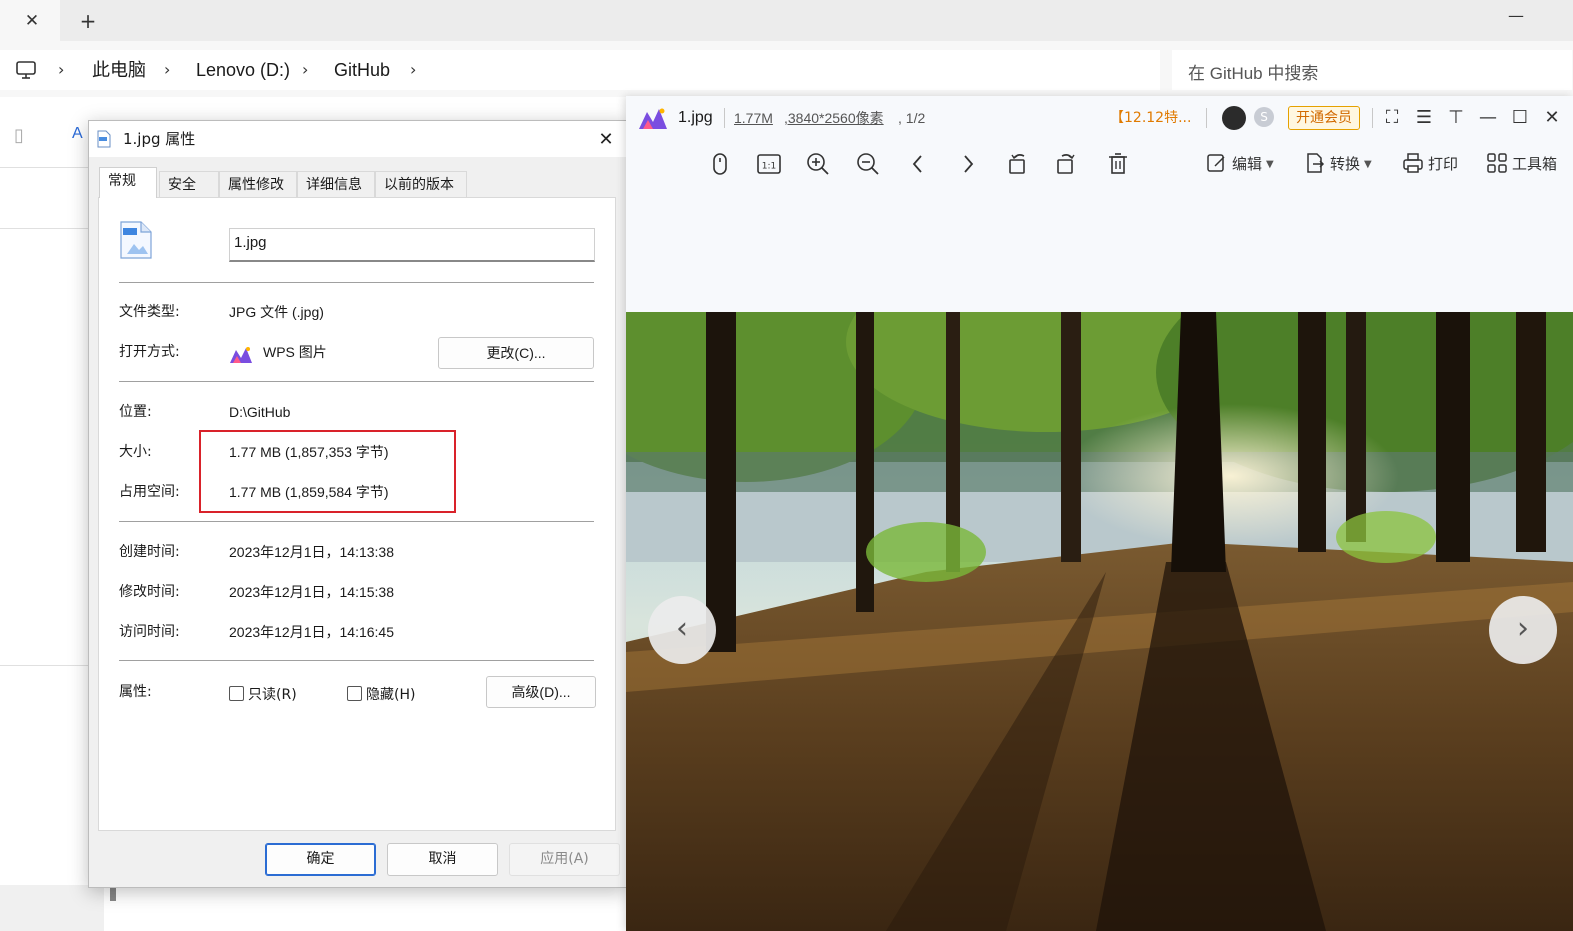  Describe the element at coordinates (1018, 164) in the screenshot. I see `rotate-left-icon` at that location.